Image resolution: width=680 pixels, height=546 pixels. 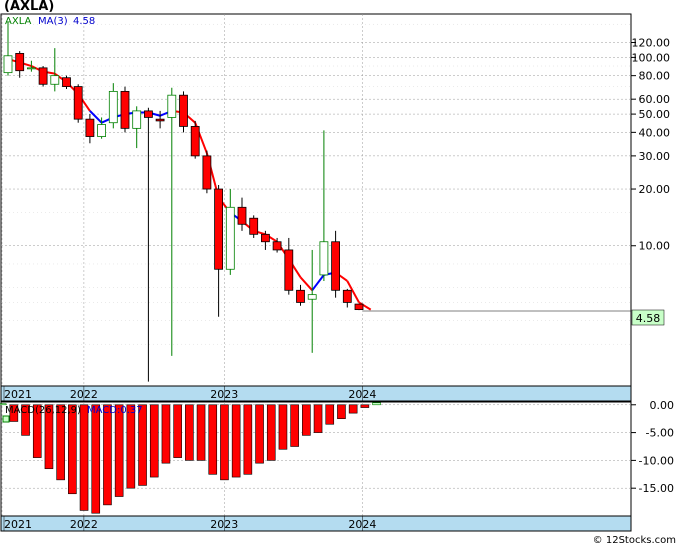 What do you see at coordinates (53, 21) in the screenshot?
I see `legend-ma-label: MA(3)` at bounding box center [53, 21].